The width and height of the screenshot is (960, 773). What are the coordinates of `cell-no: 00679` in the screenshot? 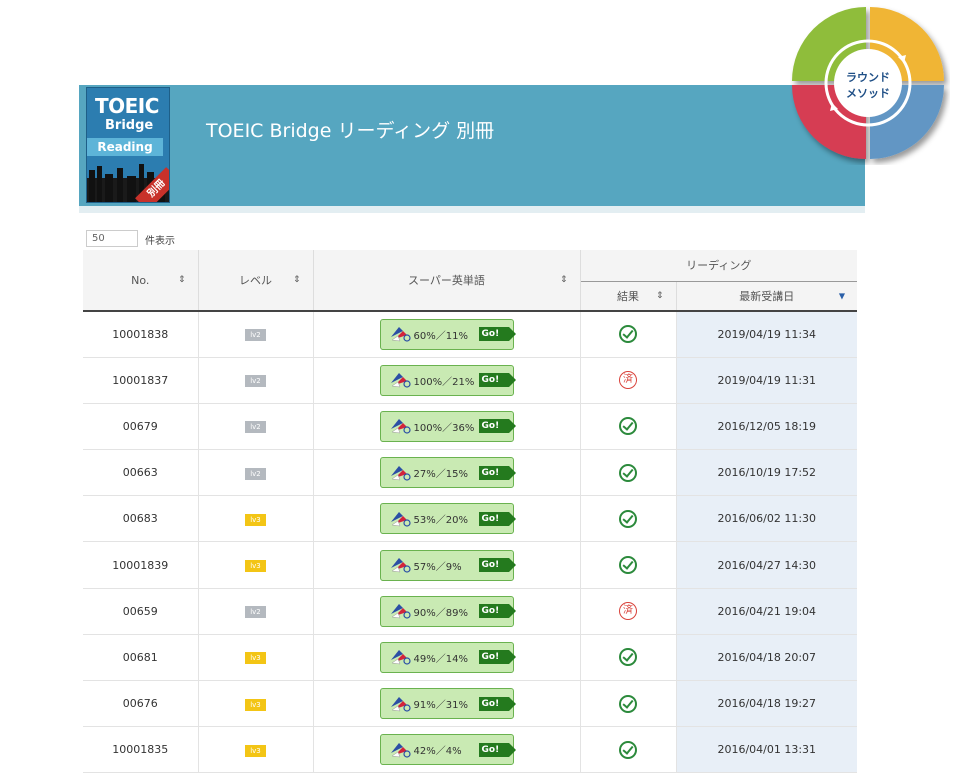 It's located at (141, 427).